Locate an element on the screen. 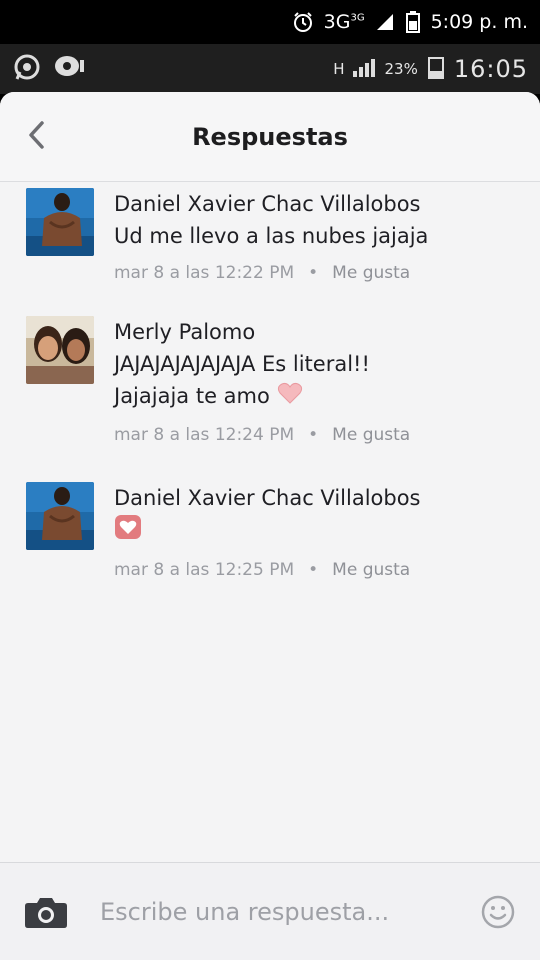 The height and width of the screenshot is (960, 540). signal-bars-icon is located at coordinates (364, 69).